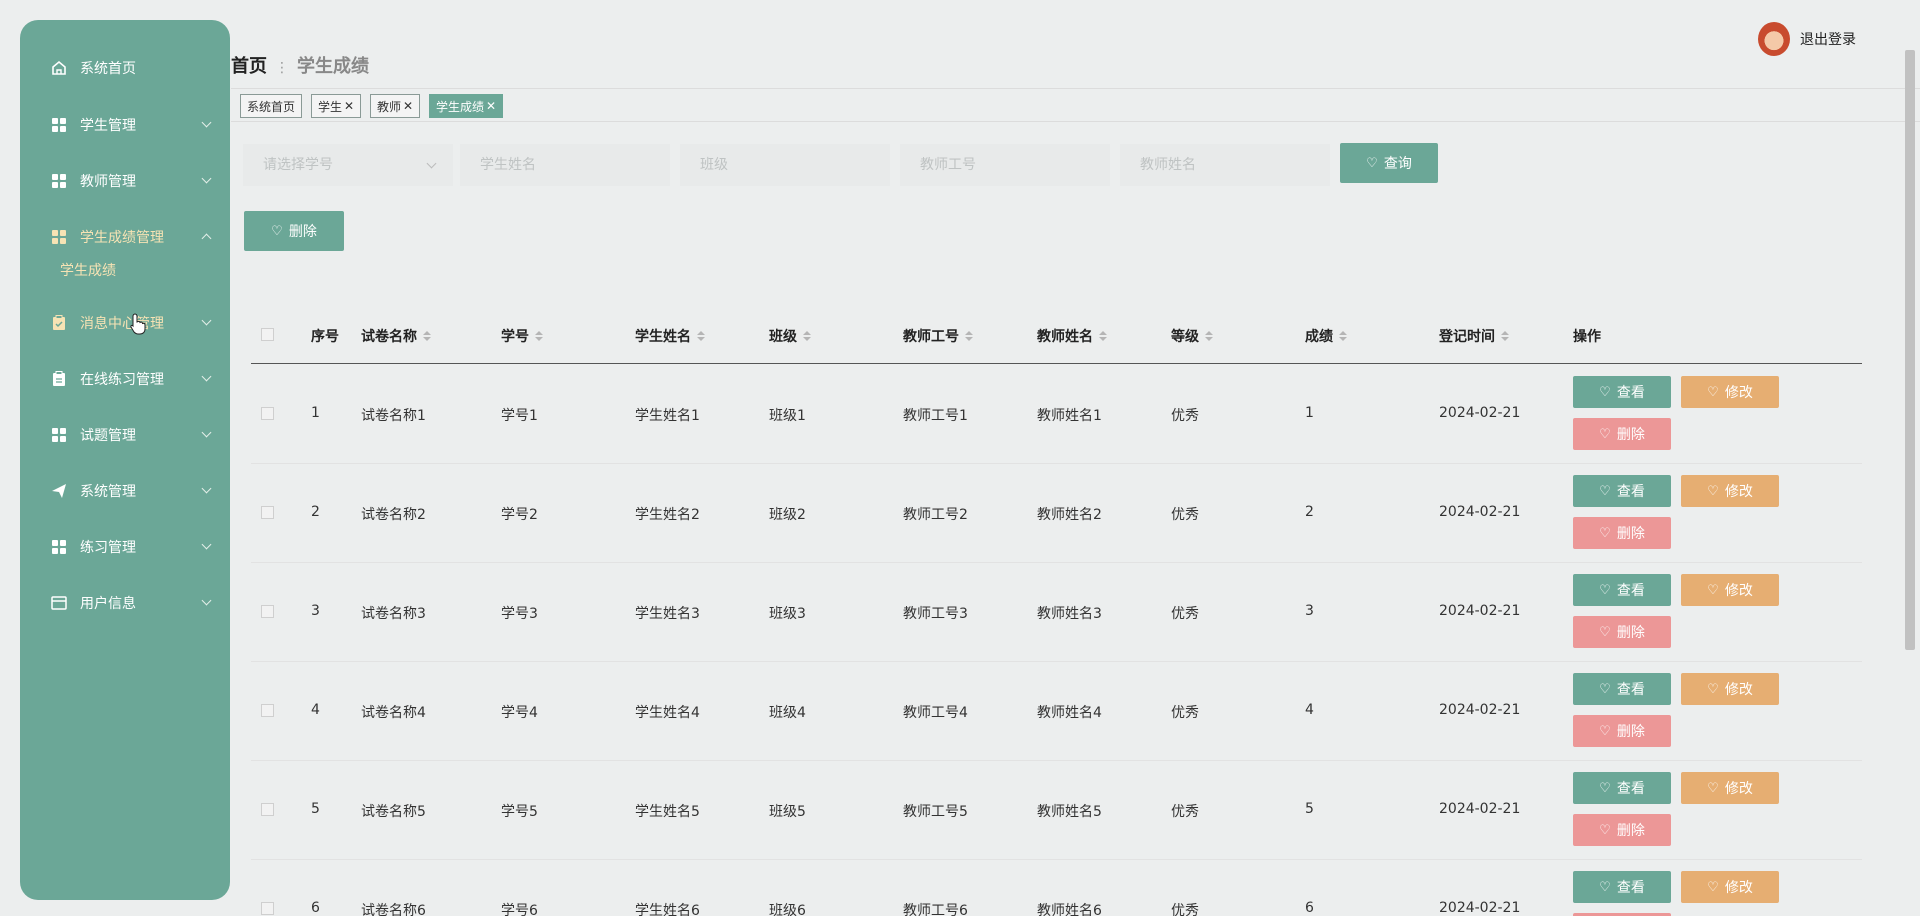 The width and height of the screenshot is (1920, 916). What do you see at coordinates (125, 181) in the screenshot?
I see `sidebar-item-teacher-management: 教师管理` at bounding box center [125, 181].